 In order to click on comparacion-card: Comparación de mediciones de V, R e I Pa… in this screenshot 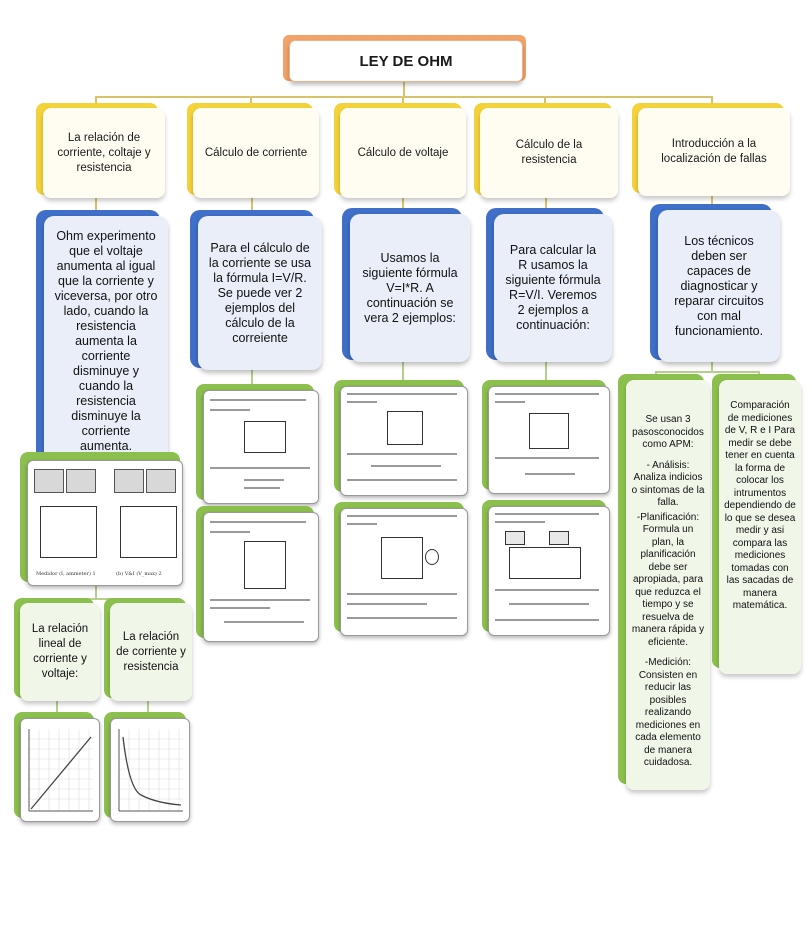, I will do `click(760, 527)`.